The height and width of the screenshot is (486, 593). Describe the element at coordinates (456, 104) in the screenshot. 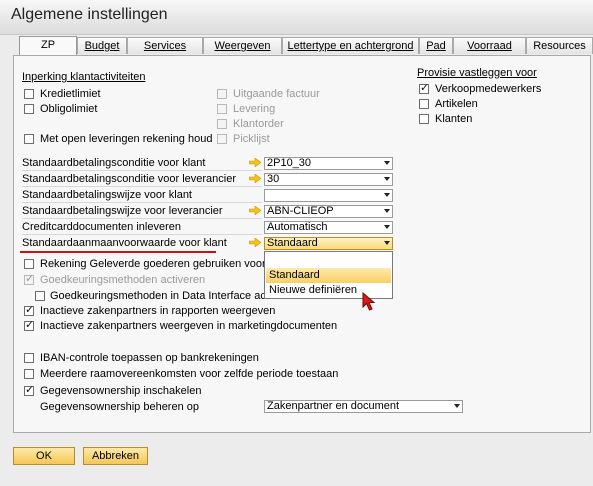

I see `items-label: Artikelen` at that location.